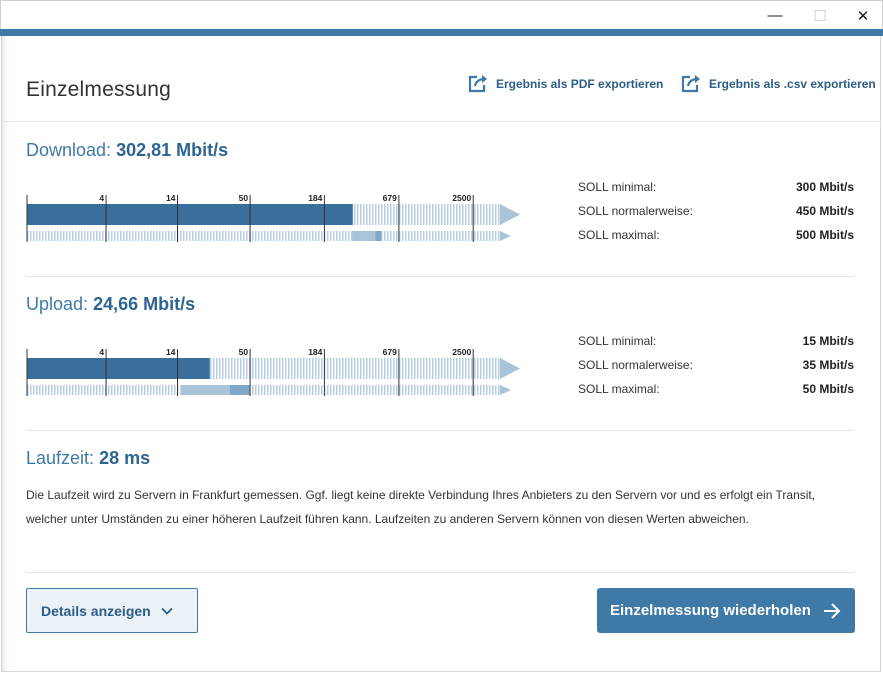 This screenshot has width=883, height=673. I want to click on soll-value: 450 Mbit/s, so click(824, 211).